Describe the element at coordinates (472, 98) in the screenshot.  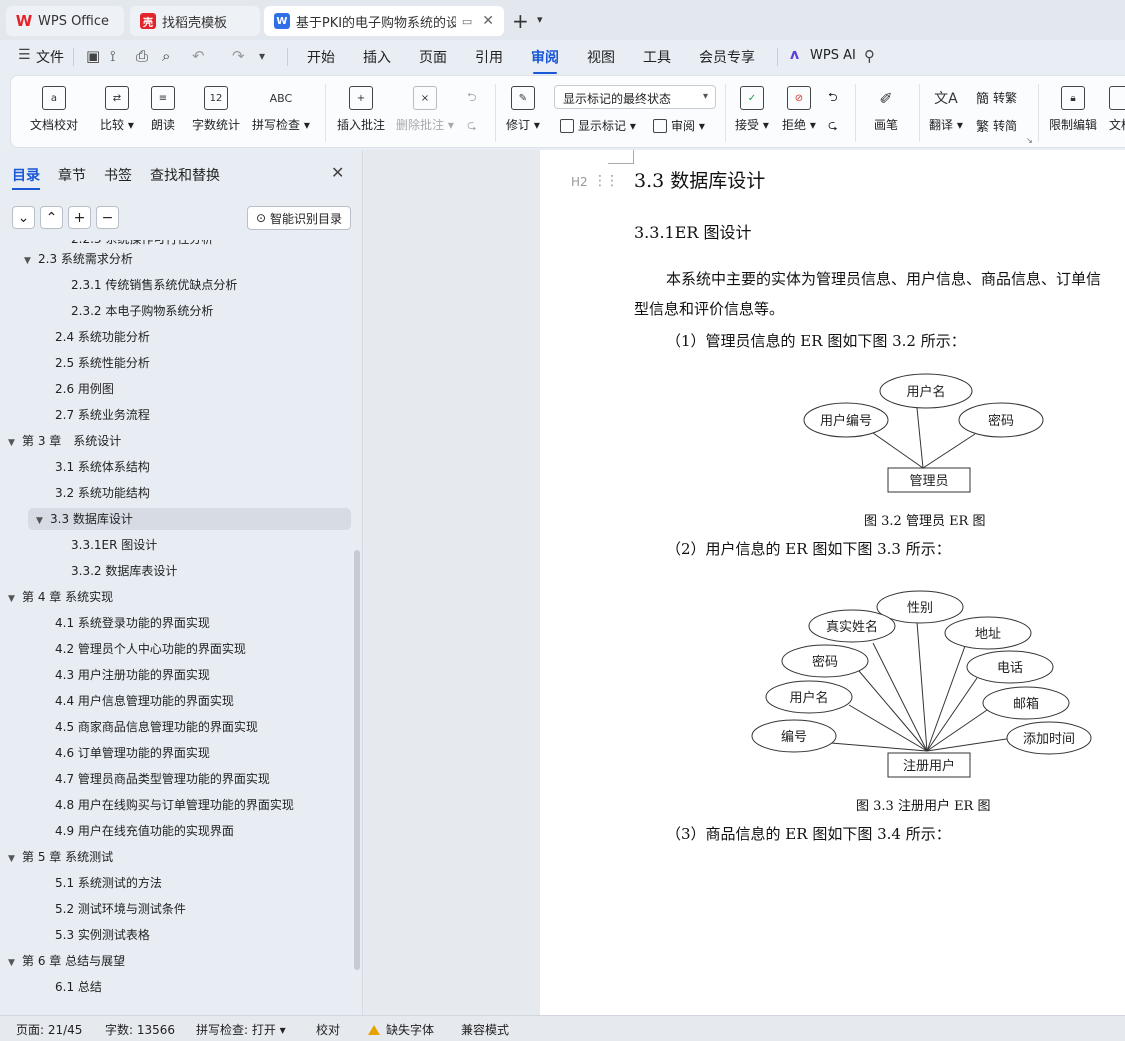
I see `prev-comment-icon: ⮌` at that location.